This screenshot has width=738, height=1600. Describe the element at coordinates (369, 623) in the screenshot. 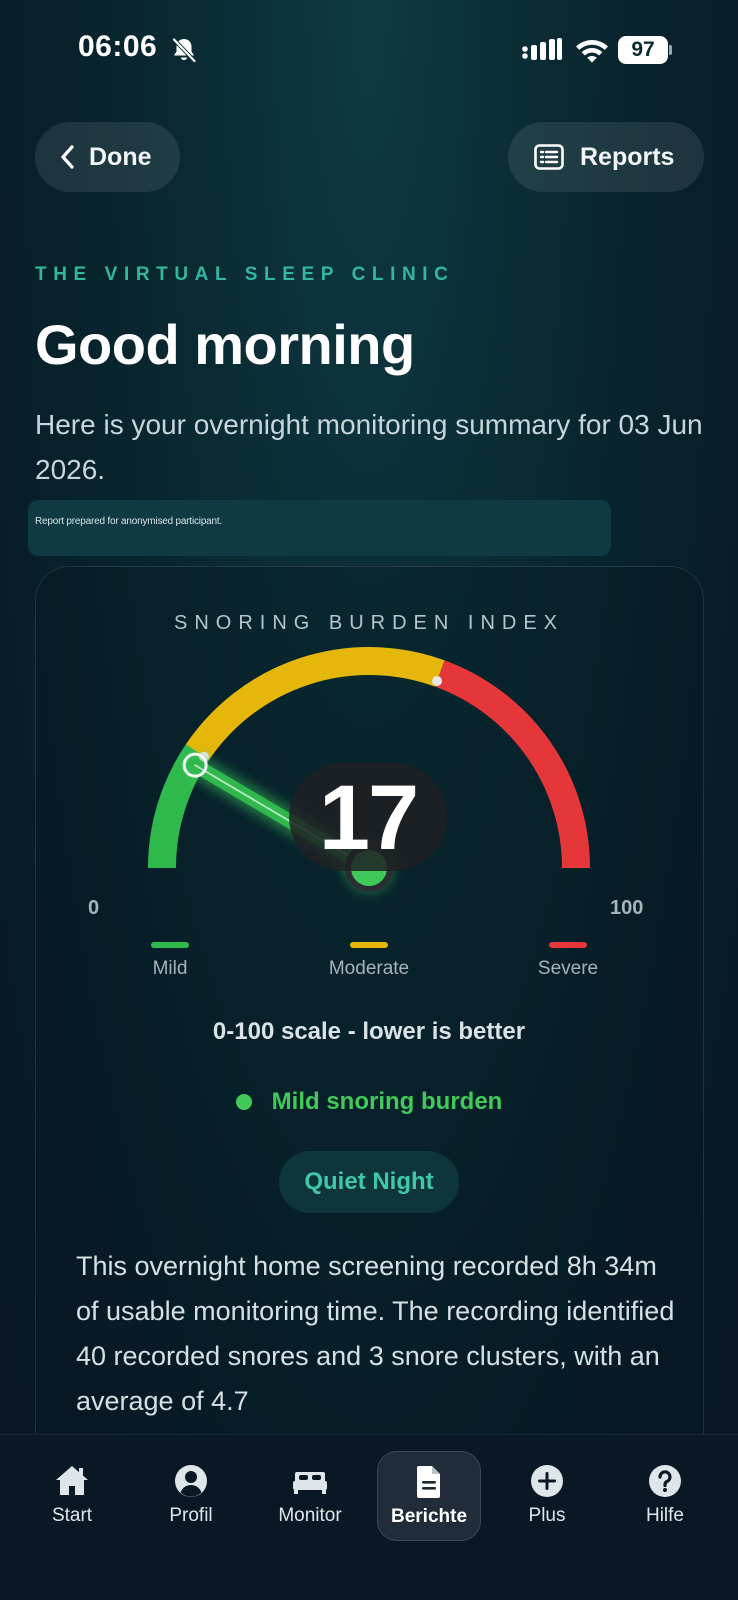

I see `gauge-title: SNORING BURDEN INDEX` at that location.